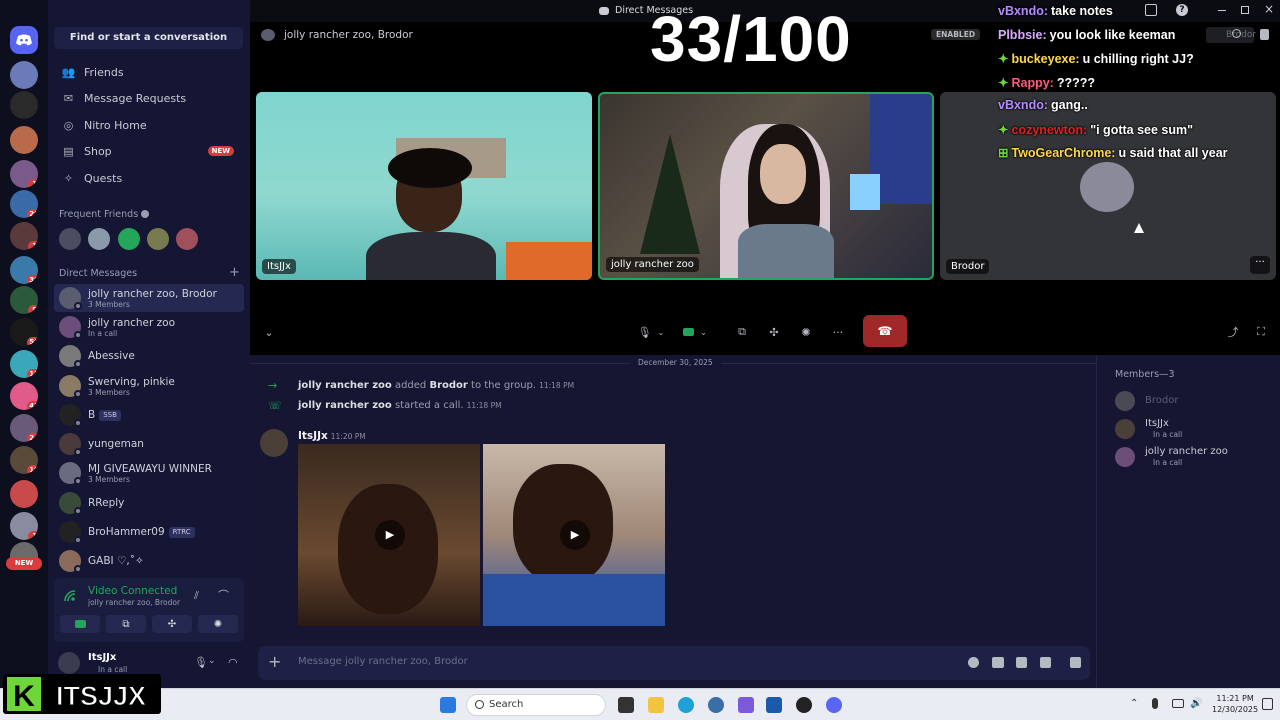 Image resolution: width=1280 pixels, height=720 pixels. Describe the element at coordinates (223, 595) in the screenshot. I see `disconnect-icon: ⌒` at that location.